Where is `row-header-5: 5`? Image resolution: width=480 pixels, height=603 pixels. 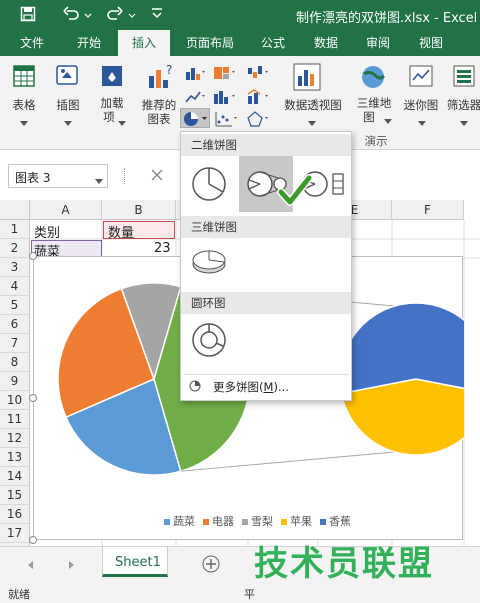
row-header-5: 5 is located at coordinates (15, 305).